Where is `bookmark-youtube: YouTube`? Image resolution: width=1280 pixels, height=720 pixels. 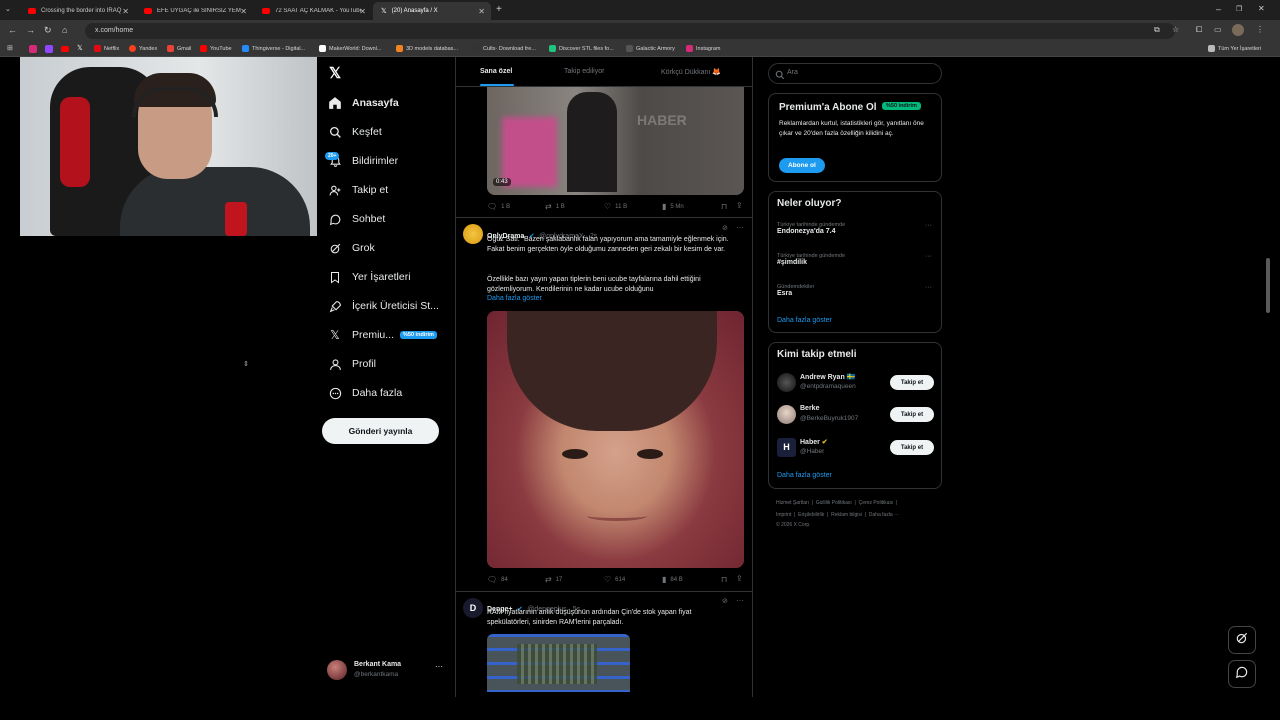
bookmark-youtube: YouTube is located at coordinates (216, 48).